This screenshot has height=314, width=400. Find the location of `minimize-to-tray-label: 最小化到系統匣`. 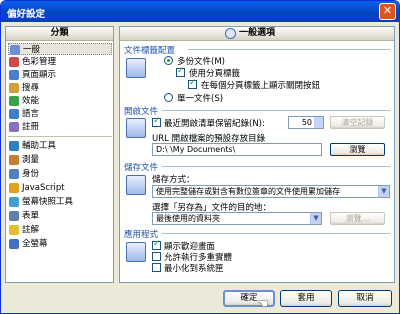

minimize-to-tray-label: 最小化到系統匣 is located at coordinates (194, 269).